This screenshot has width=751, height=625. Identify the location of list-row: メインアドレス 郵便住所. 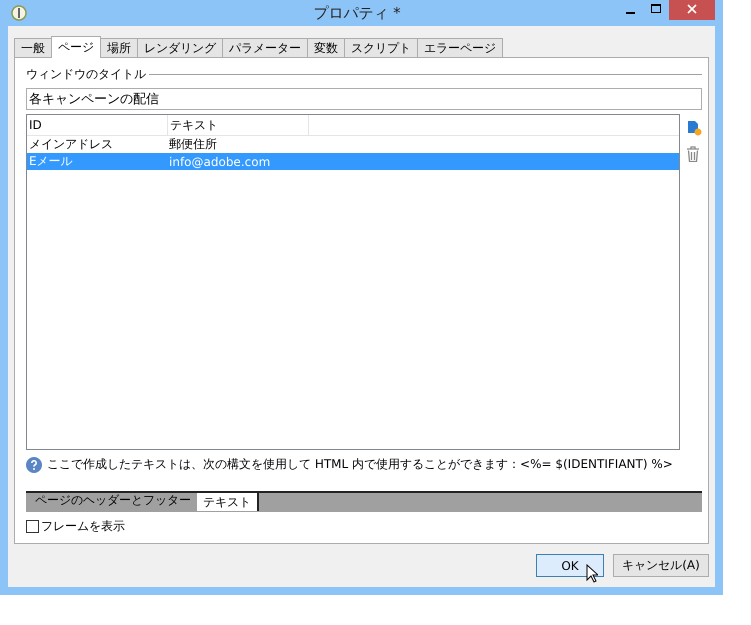
(353, 144).